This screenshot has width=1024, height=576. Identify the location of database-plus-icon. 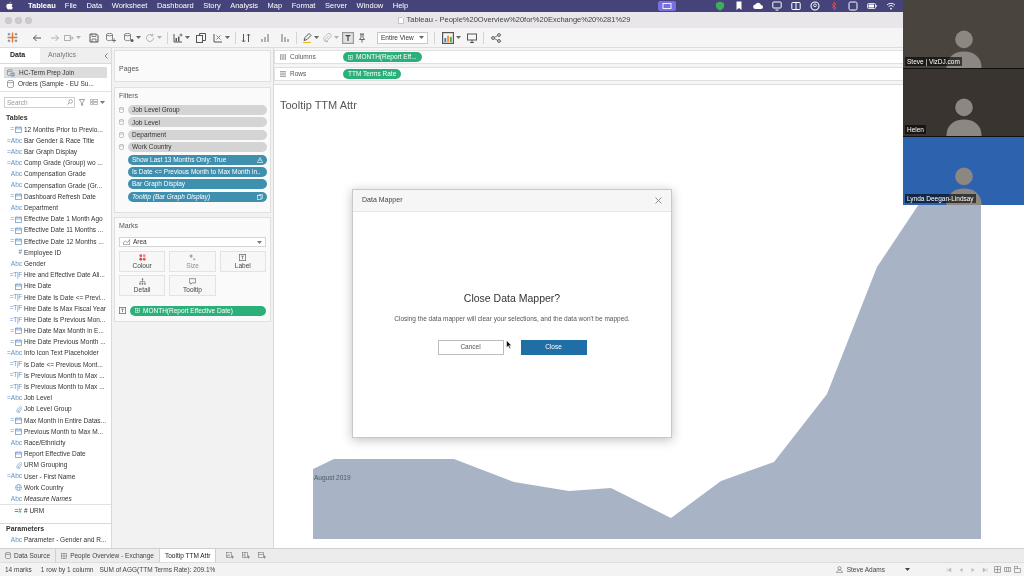
(111, 37).